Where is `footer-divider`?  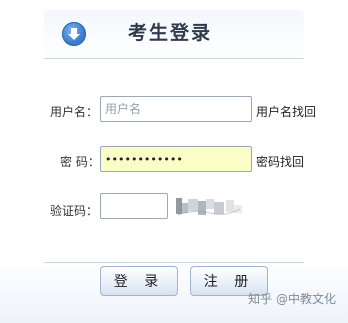
footer-divider is located at coordinates (174, 262).